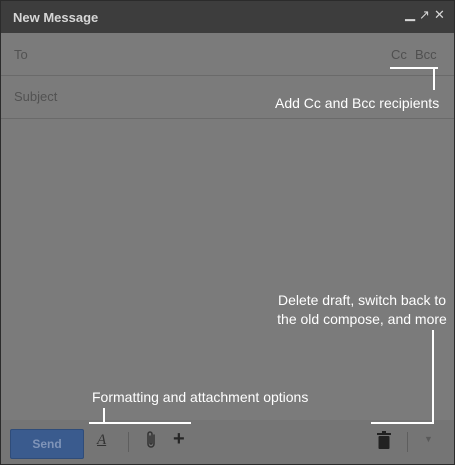 This screenshot has height=465, width=455. I want to click on callout-underline-cc, so click(414, 68).